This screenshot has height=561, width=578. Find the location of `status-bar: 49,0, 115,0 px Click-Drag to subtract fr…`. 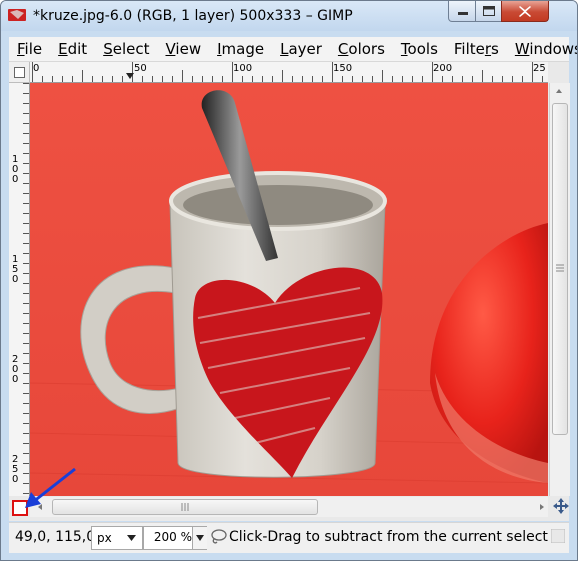

status-bar: 49,0, 115,0 px Click-Drag to subtract fr… is located at coordinates (289, 537).